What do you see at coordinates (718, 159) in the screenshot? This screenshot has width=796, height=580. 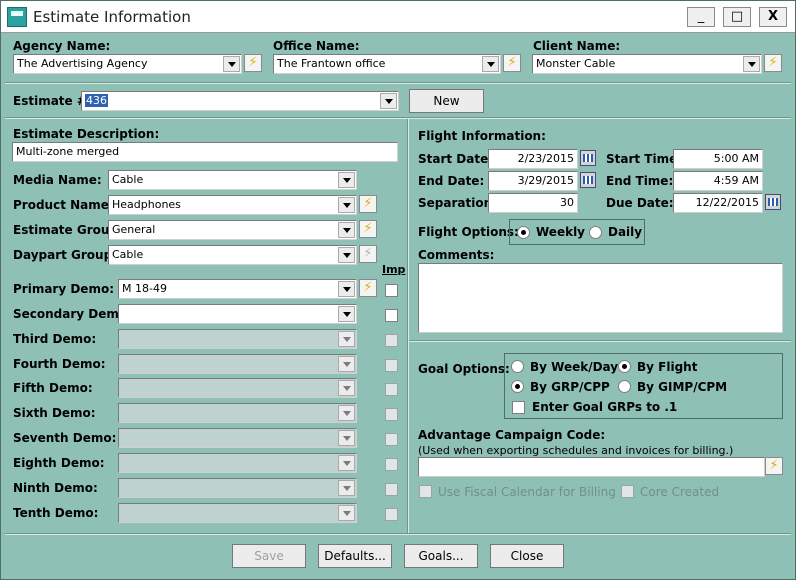 I see `start-time-input: 5:00 AM` at bounding box center [718, 159].